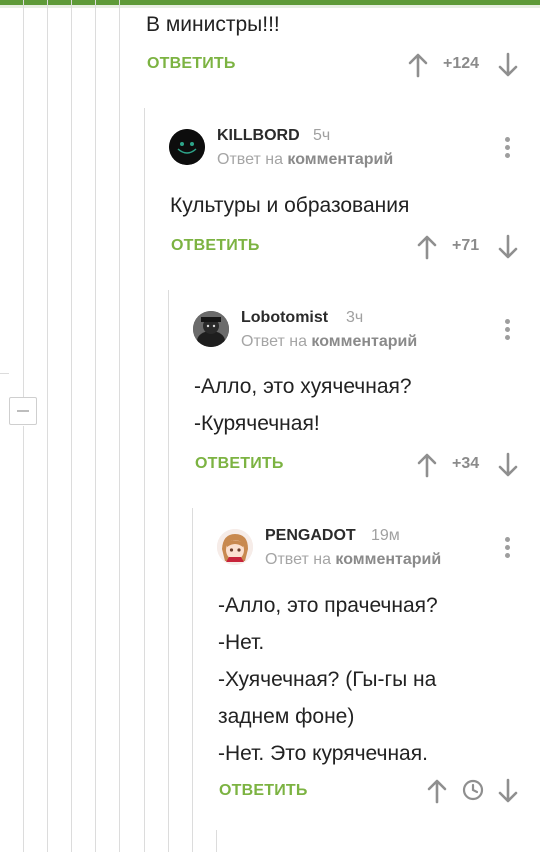  Describe the element at coordinates (4, 373) in the screenshot. I see `thread-branch` at that location.